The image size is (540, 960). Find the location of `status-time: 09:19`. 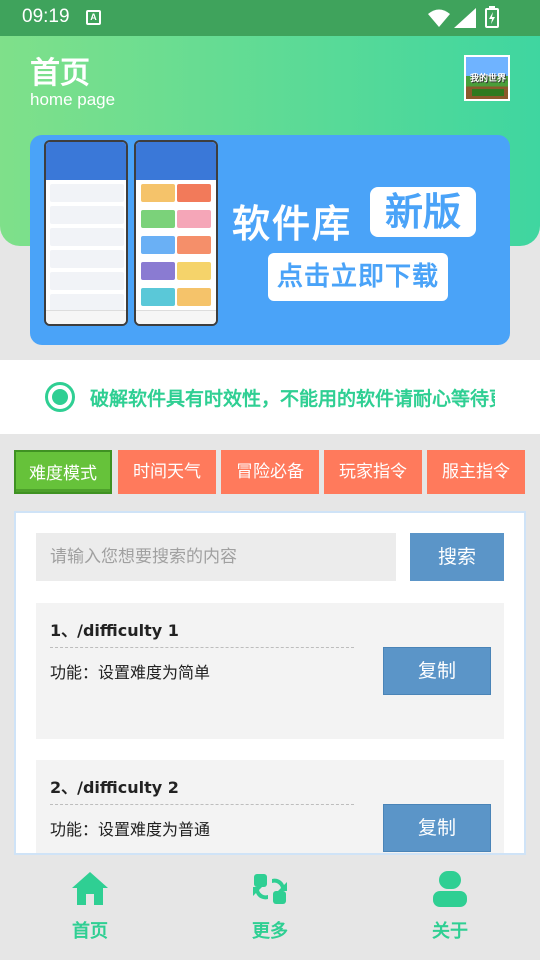

status-time: 09:19 is located at coordinates (46, 16).